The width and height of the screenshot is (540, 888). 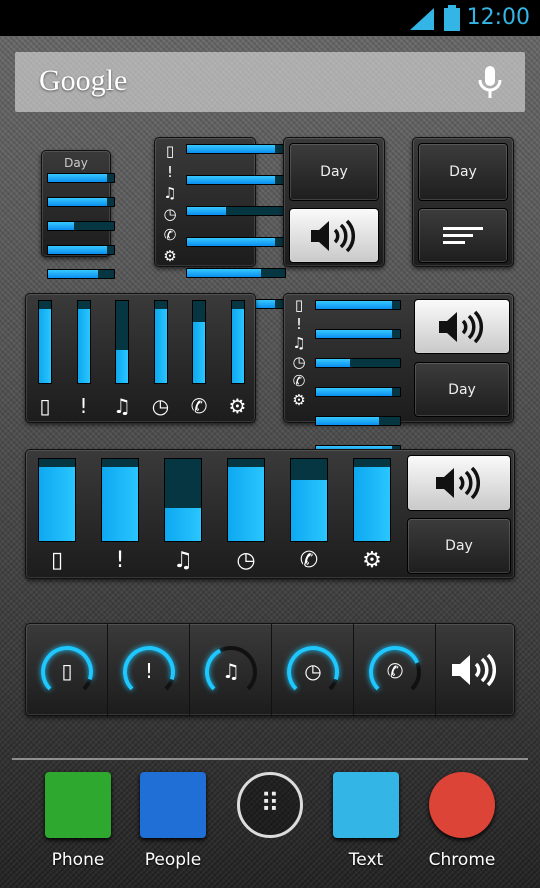 What do you see at coordinates (270, 805) in the screenshot?
I see `app-drawer-icon: ⠿` at bounding box center [270, 805].